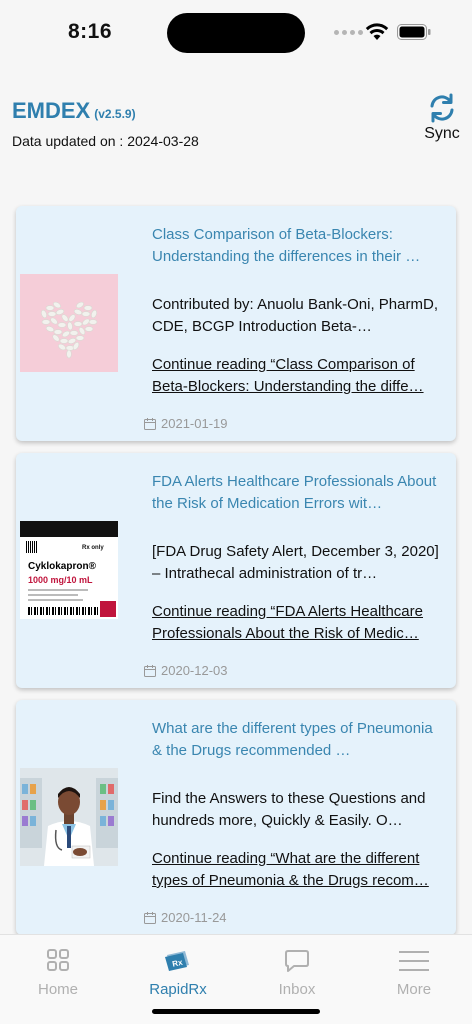 This screenshot has width=472, height=1024. I want to click on tab-home-label: Home, so click(57, 989).